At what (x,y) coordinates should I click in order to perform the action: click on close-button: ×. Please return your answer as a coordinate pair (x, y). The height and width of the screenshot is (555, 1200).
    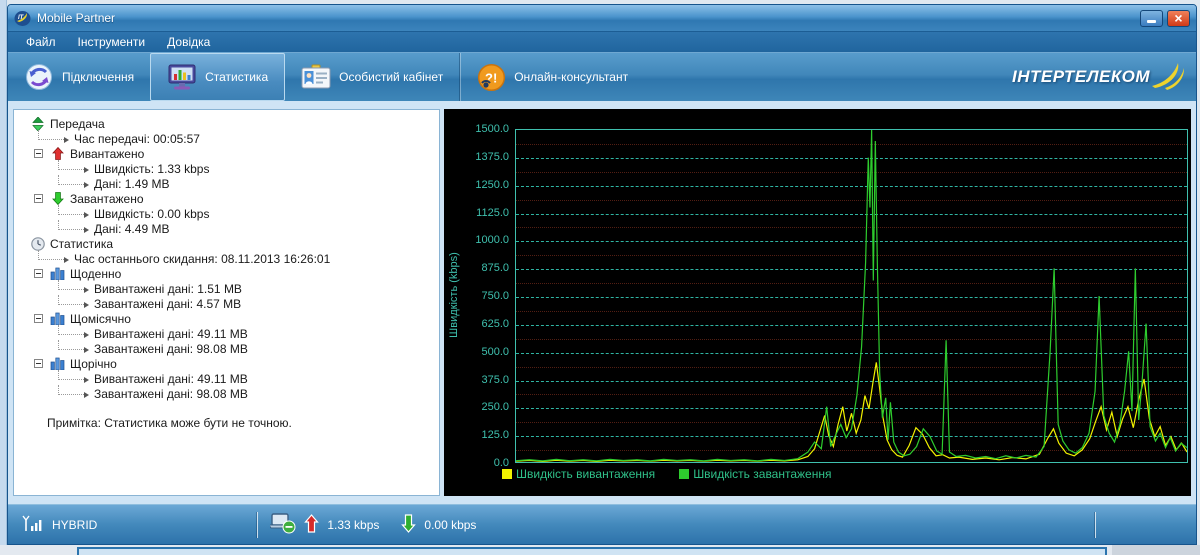
    Looking at the image, I should click on (1178, 18).